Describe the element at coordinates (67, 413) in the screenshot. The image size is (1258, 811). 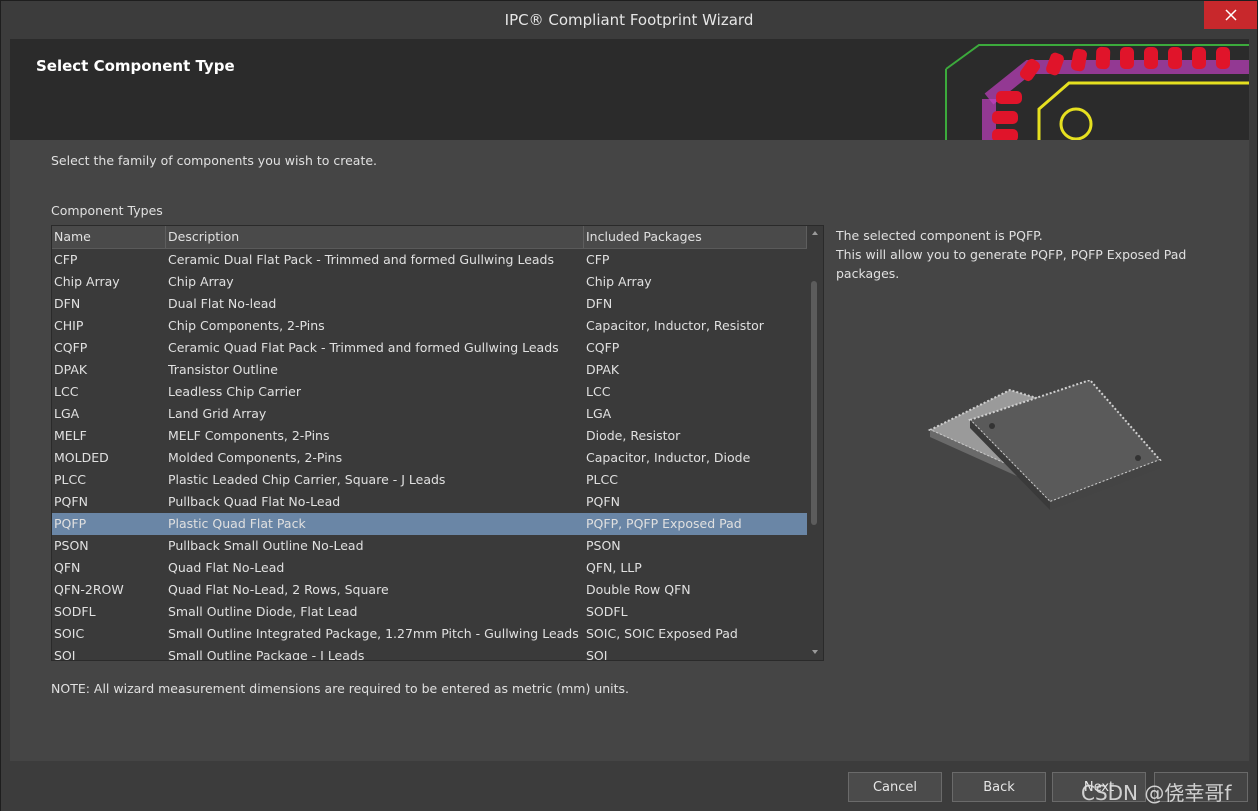
I see `cell-name: LGA` at that location.